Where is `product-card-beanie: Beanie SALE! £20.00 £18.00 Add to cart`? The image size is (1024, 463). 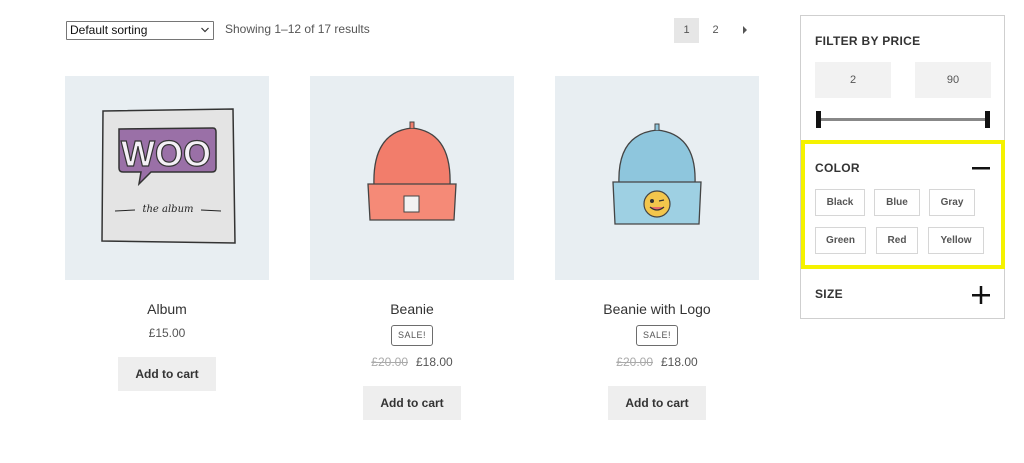 product-card-beanie: Beanie SALE! £20.00 £18.00 Add to cart is located at coordinates (412, 248).